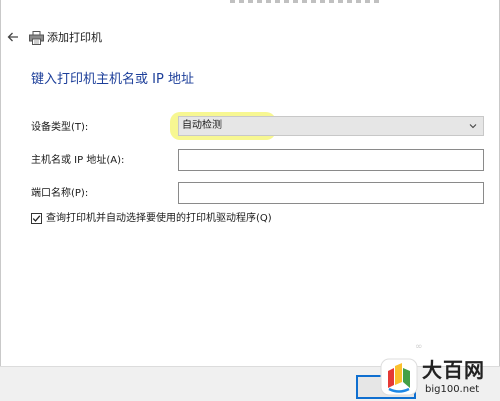  Describe the element at coordinates (0, 200) in the screenshot. I see `left-border` at that location.